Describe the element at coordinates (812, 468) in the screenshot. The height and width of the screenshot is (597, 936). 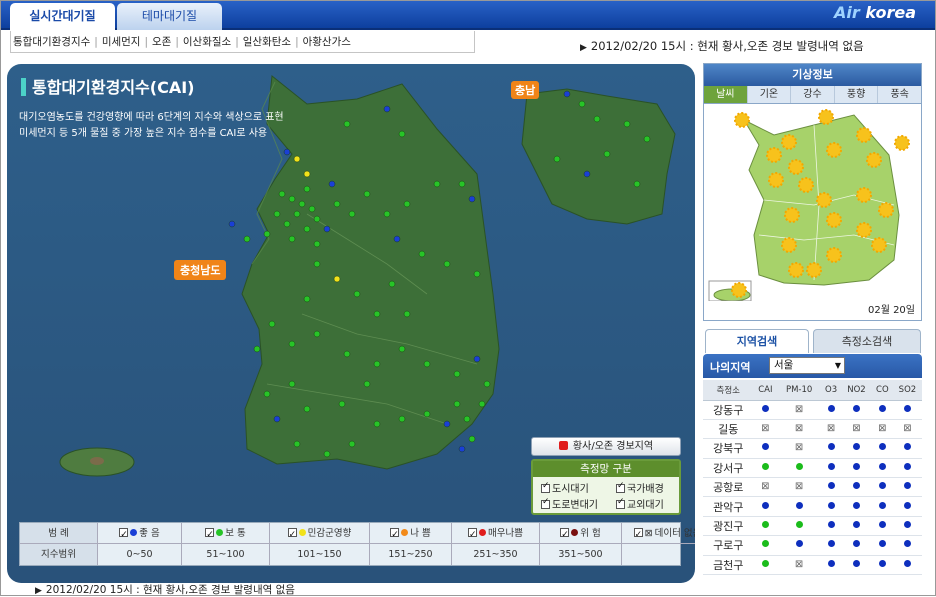
I see `table-row: 강서구` at that location.